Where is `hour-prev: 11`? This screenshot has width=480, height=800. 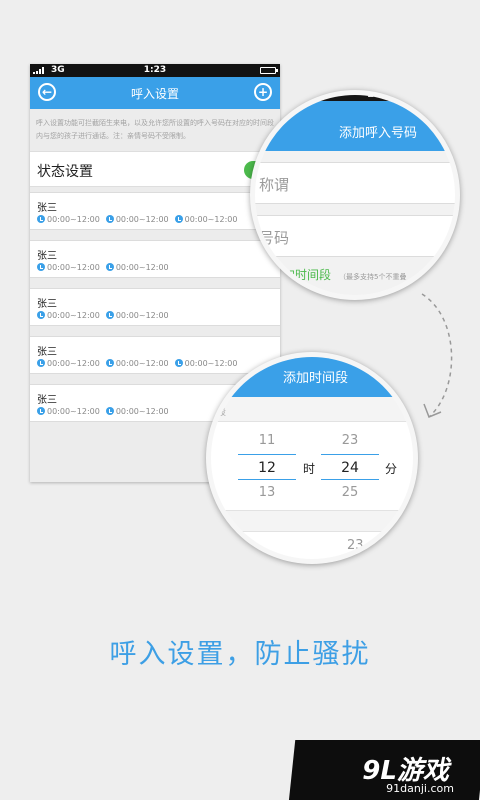 hour-prev: 11 is located at coordinates (267, 441).